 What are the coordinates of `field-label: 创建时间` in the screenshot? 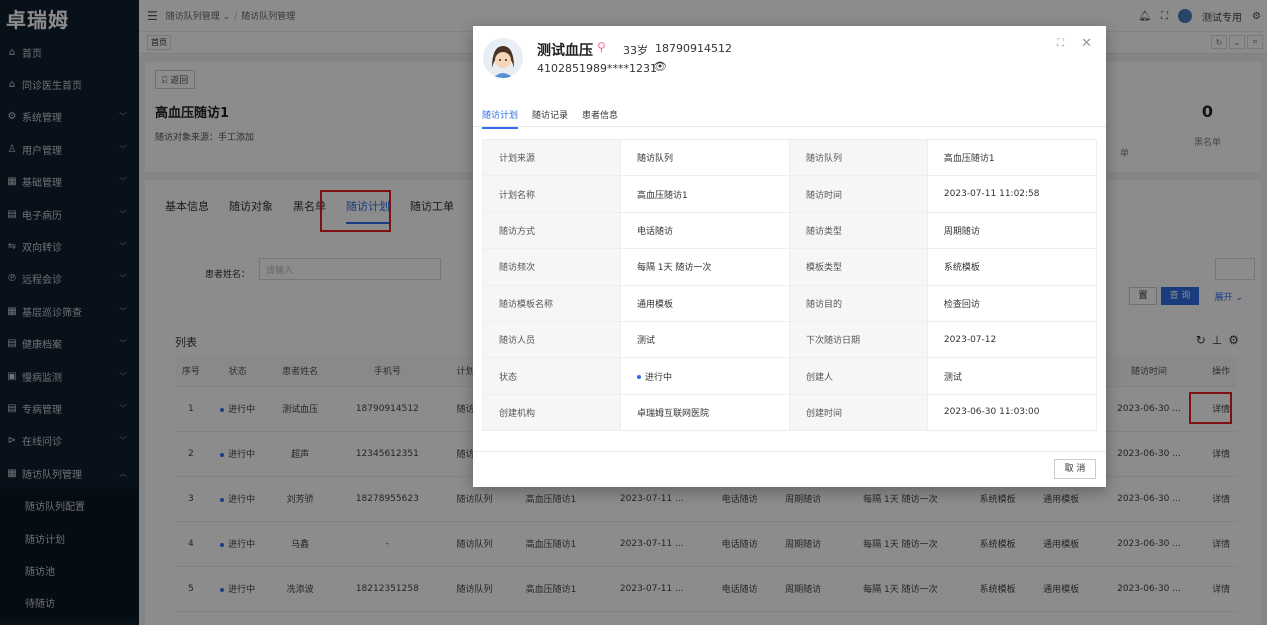 It's located at (858, 412).